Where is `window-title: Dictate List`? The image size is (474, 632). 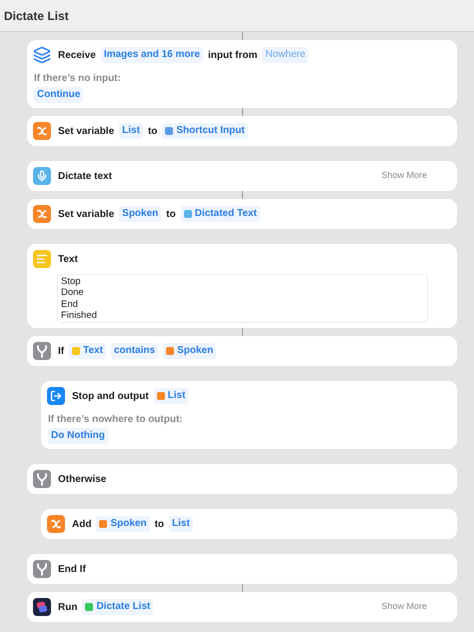 window-title: Dictate List is located at coordinates (36, 16).